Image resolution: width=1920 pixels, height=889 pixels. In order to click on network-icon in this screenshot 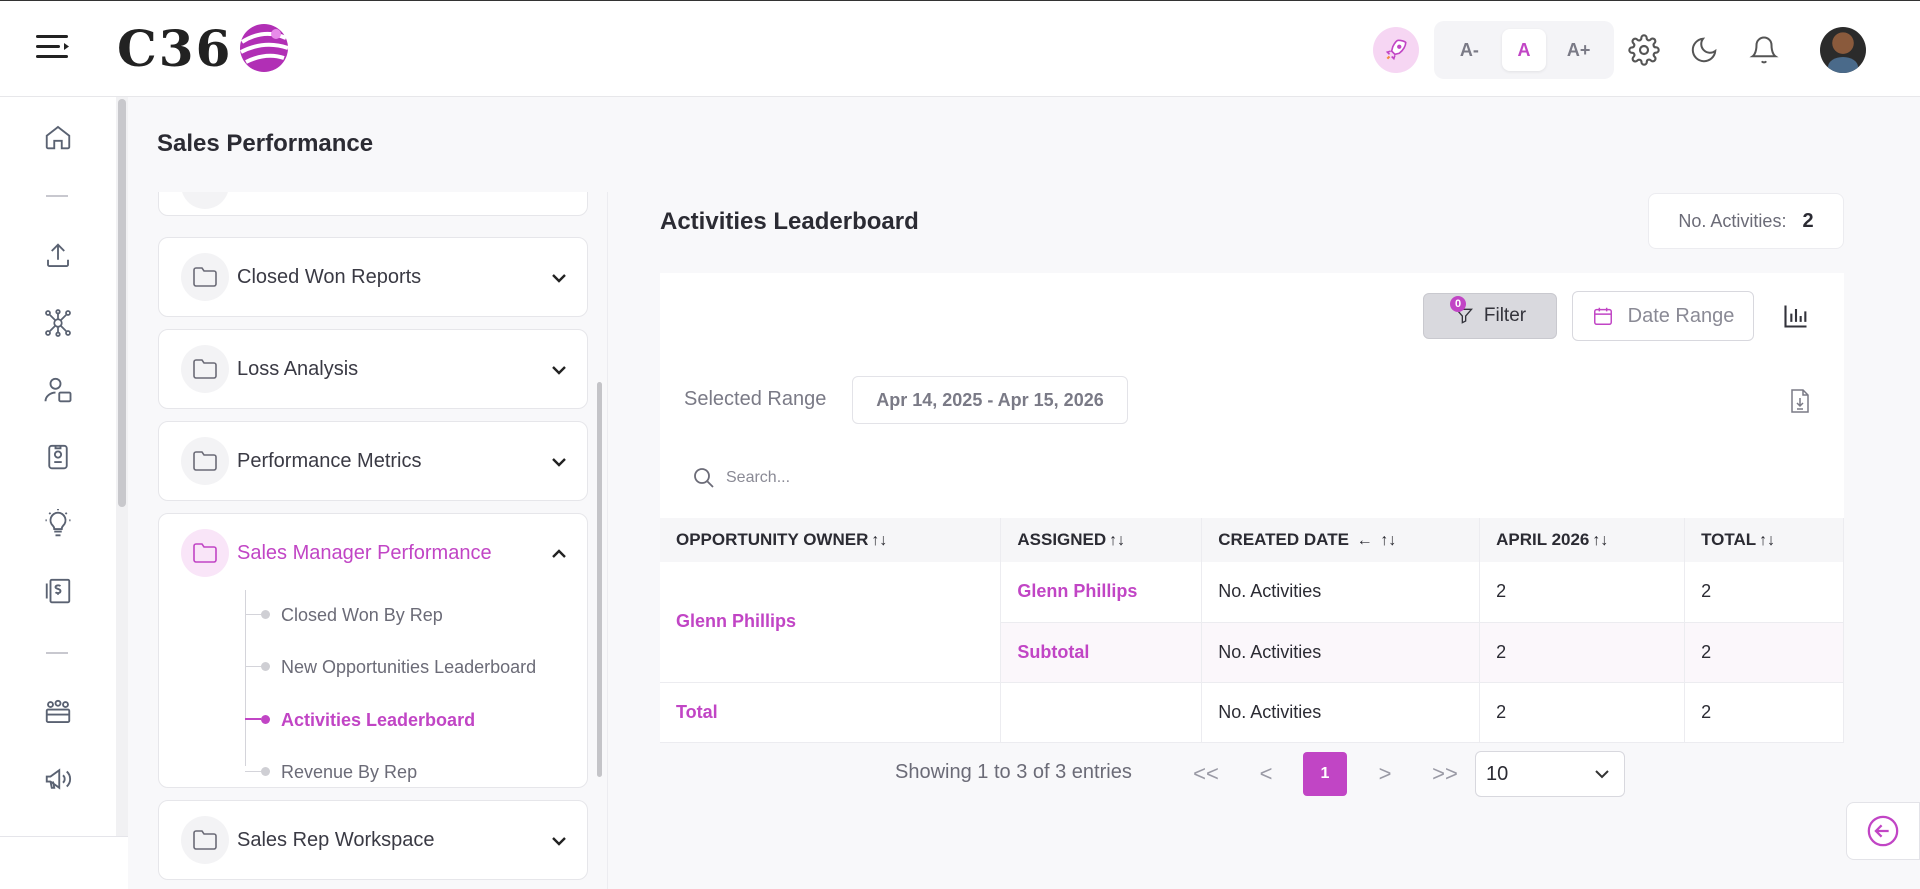, I will do `click(58, 323)`.